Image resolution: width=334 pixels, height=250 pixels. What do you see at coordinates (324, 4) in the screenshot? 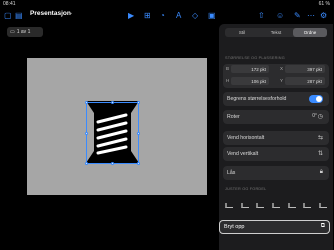
I see `battery-status: 61 %` at bounding box center [324, 4].